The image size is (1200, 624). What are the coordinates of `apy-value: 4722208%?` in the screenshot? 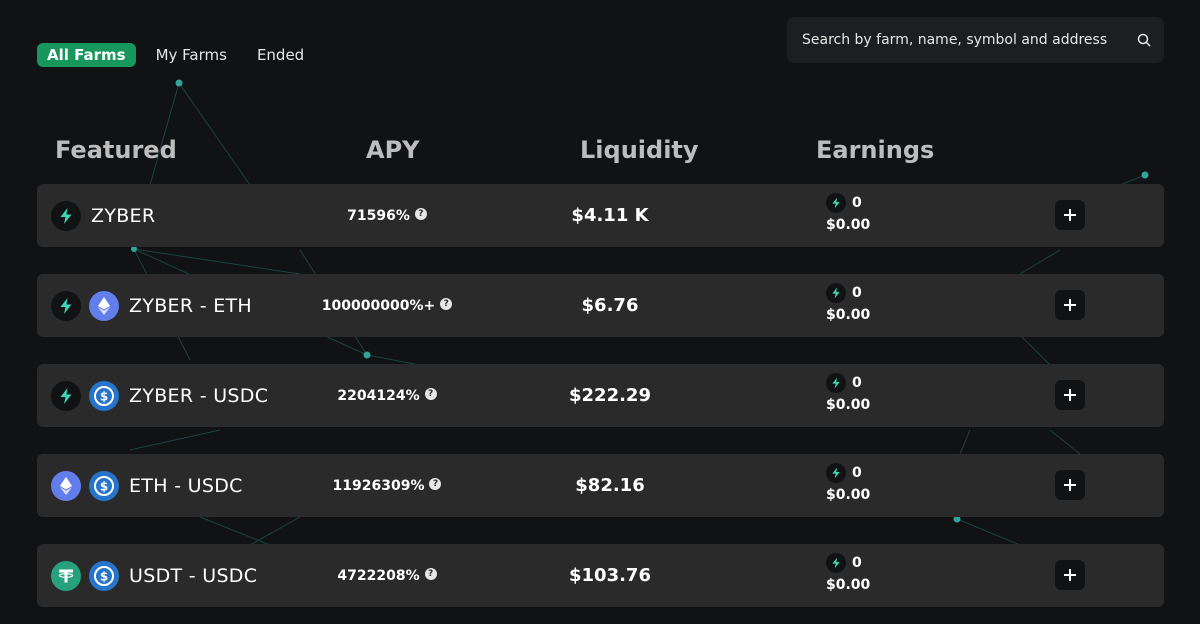 It's located at (387, 575).